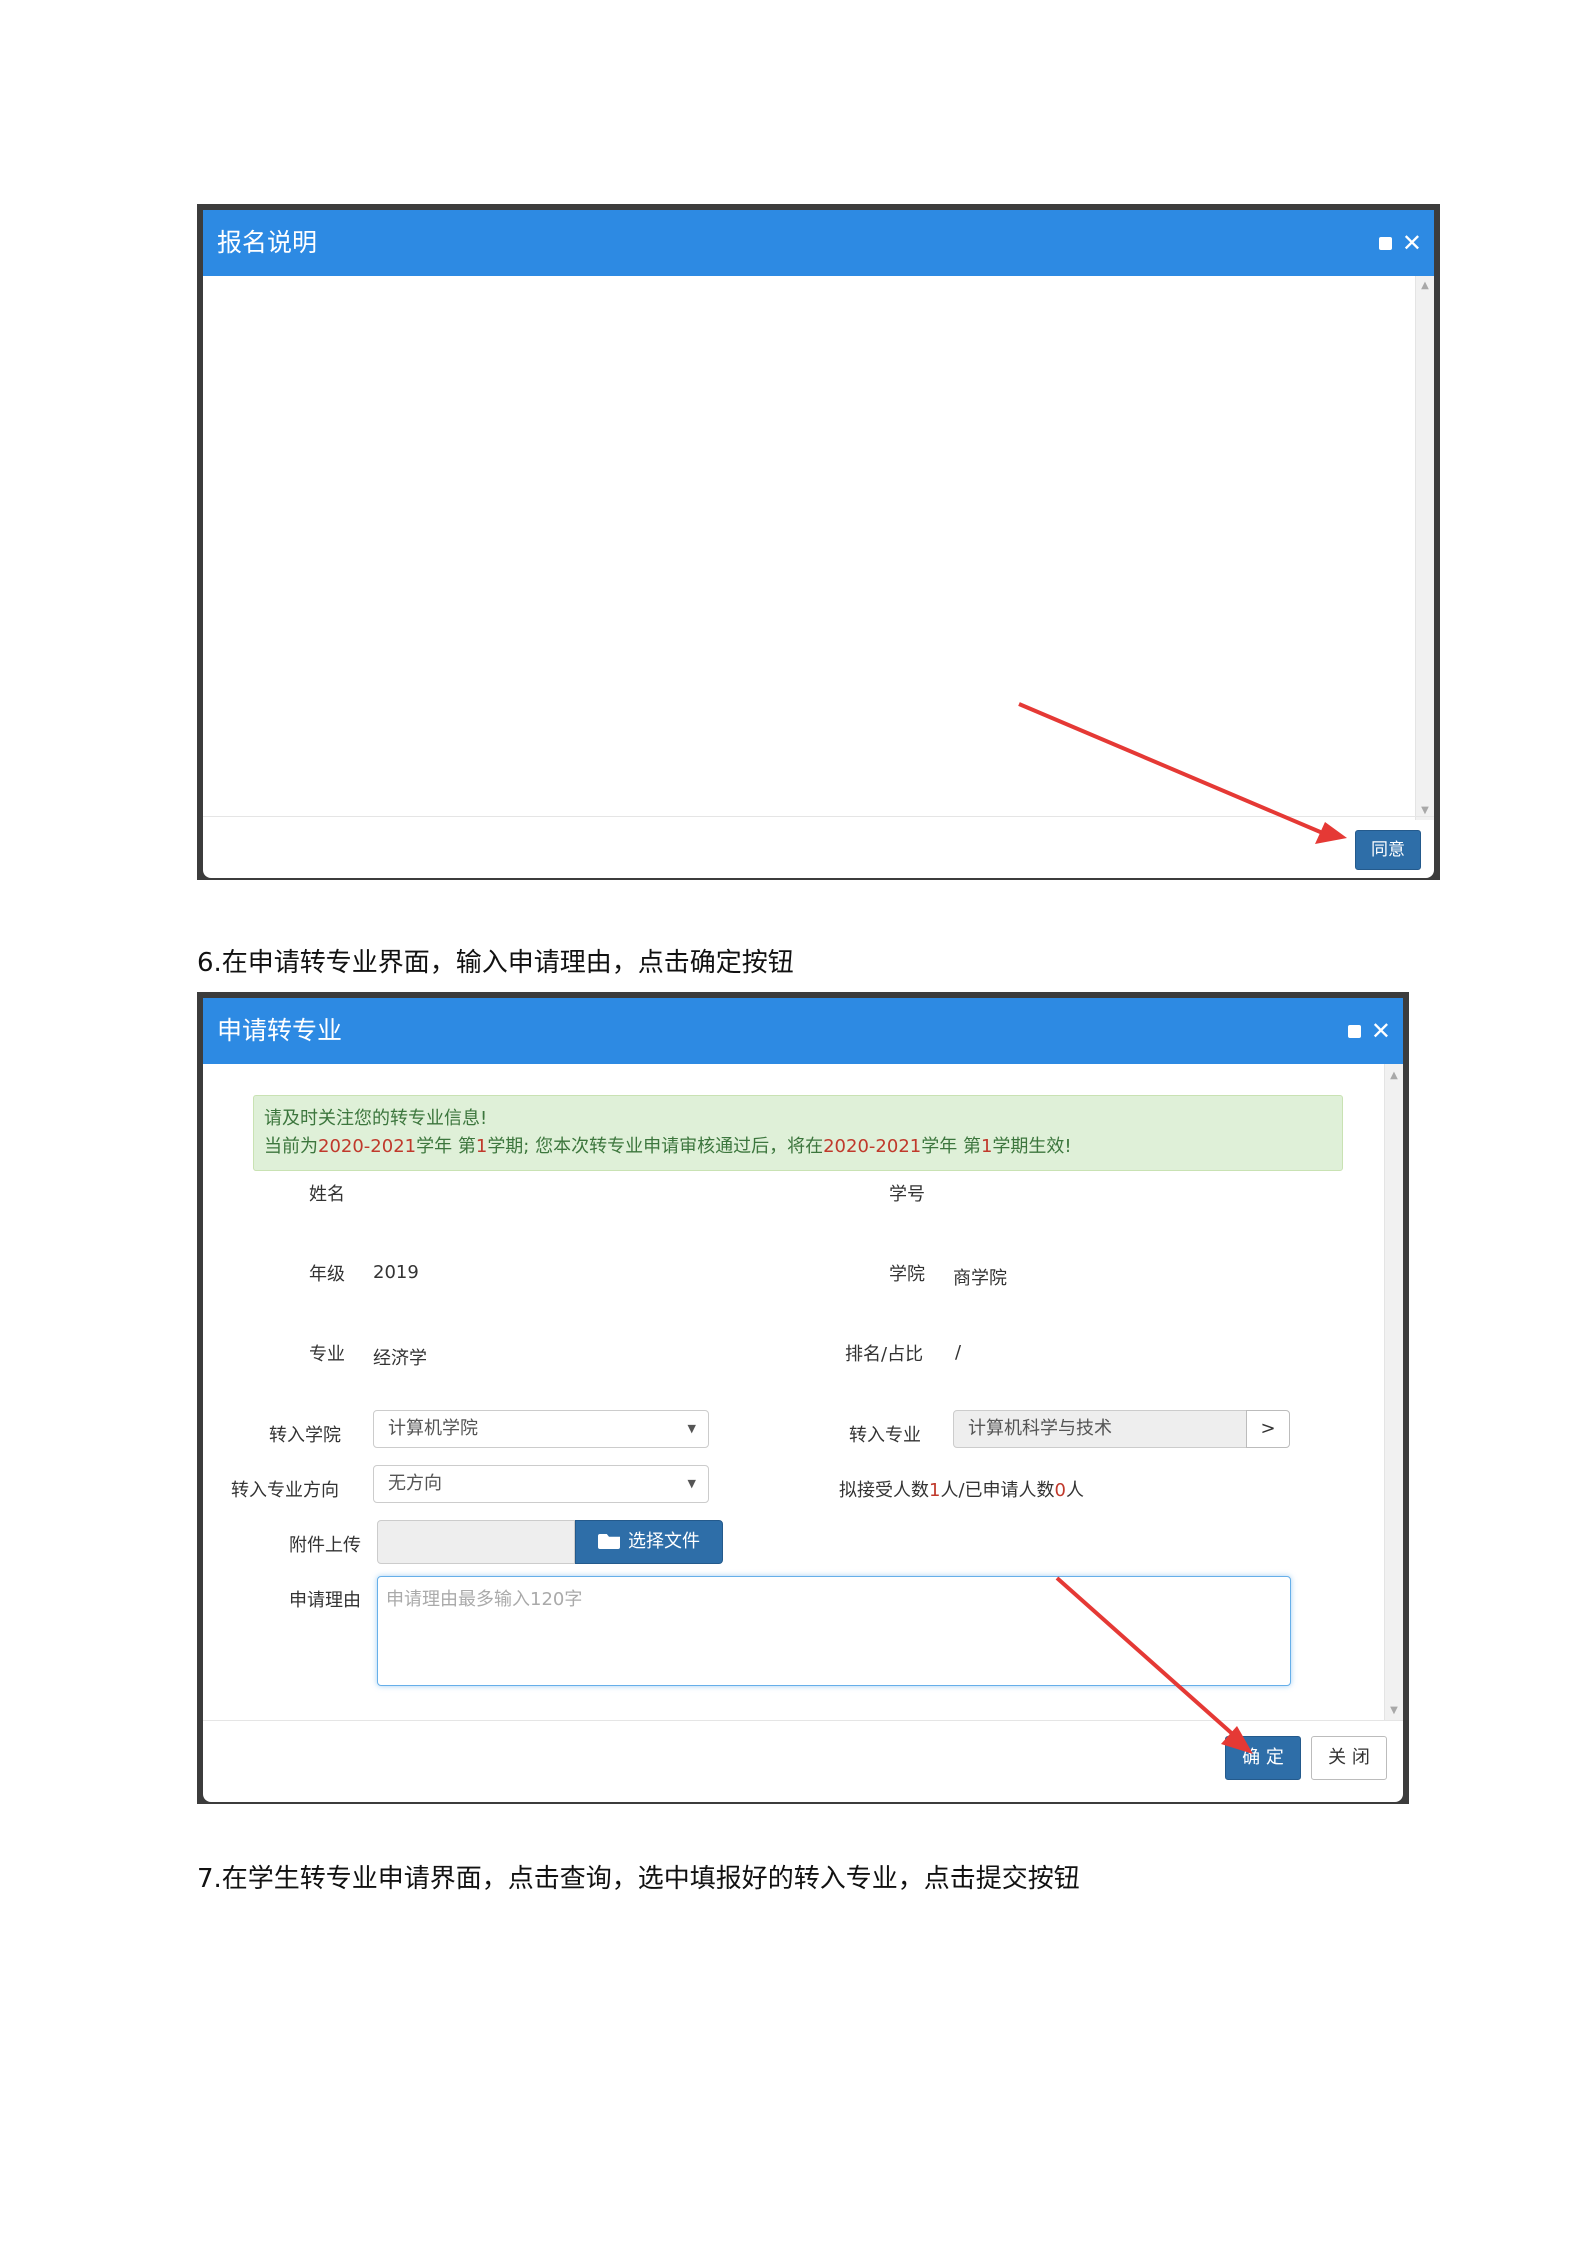 The width and height of the screenshot is (1587, 2245). I want to click on step6-caption: 6.在申请转专业界面，输入申请理由，点击确定按钮, so click(495, 963).